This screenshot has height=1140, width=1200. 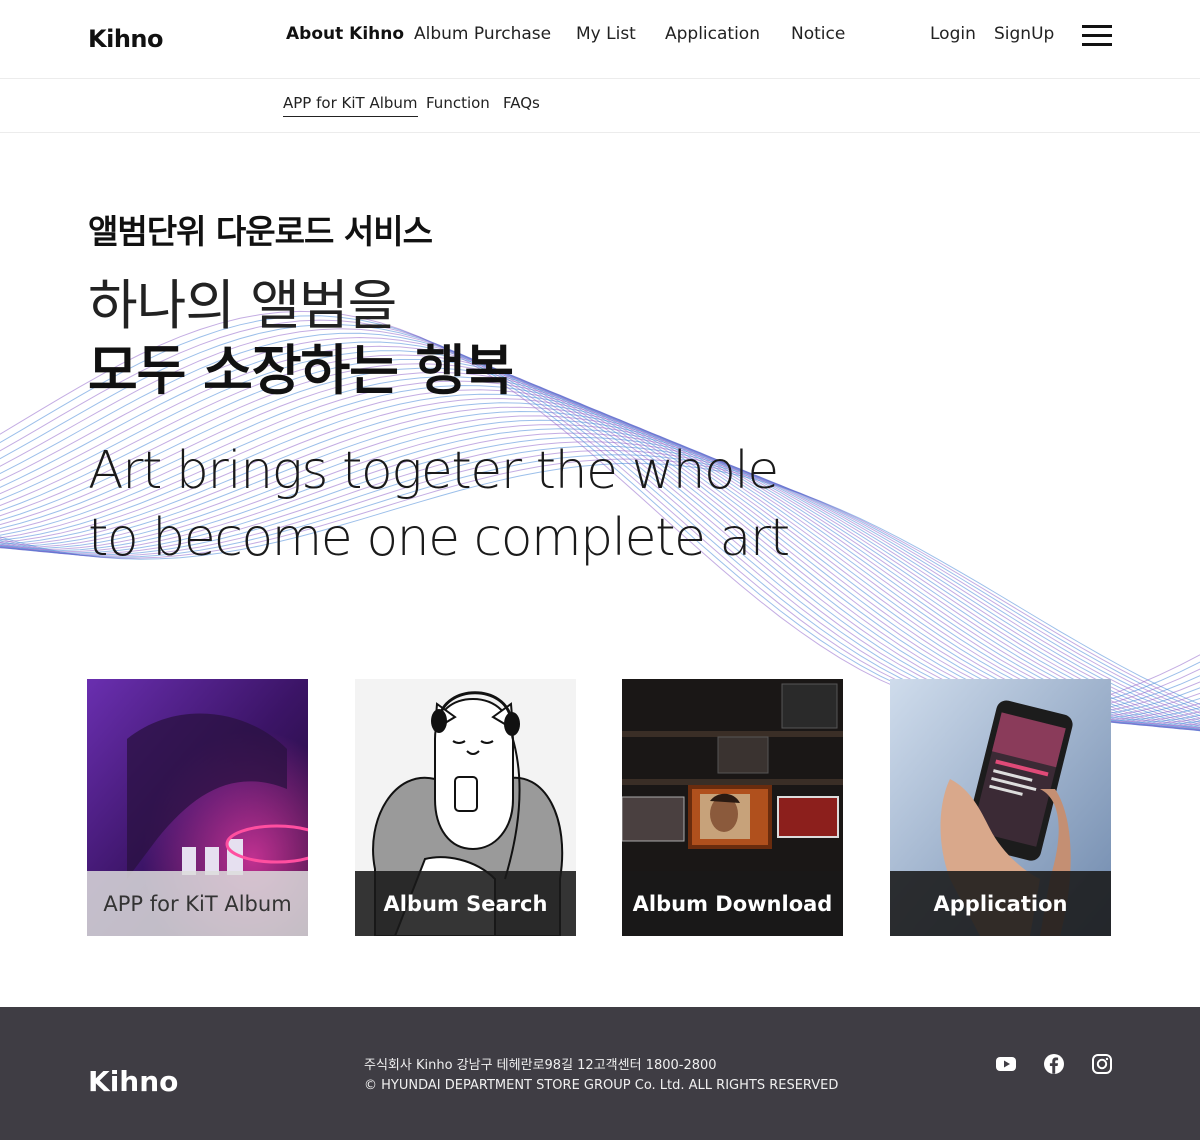 I want to click on subnav-app-for-kit-album: APP for KiT Album, so click(x=350, y=105).